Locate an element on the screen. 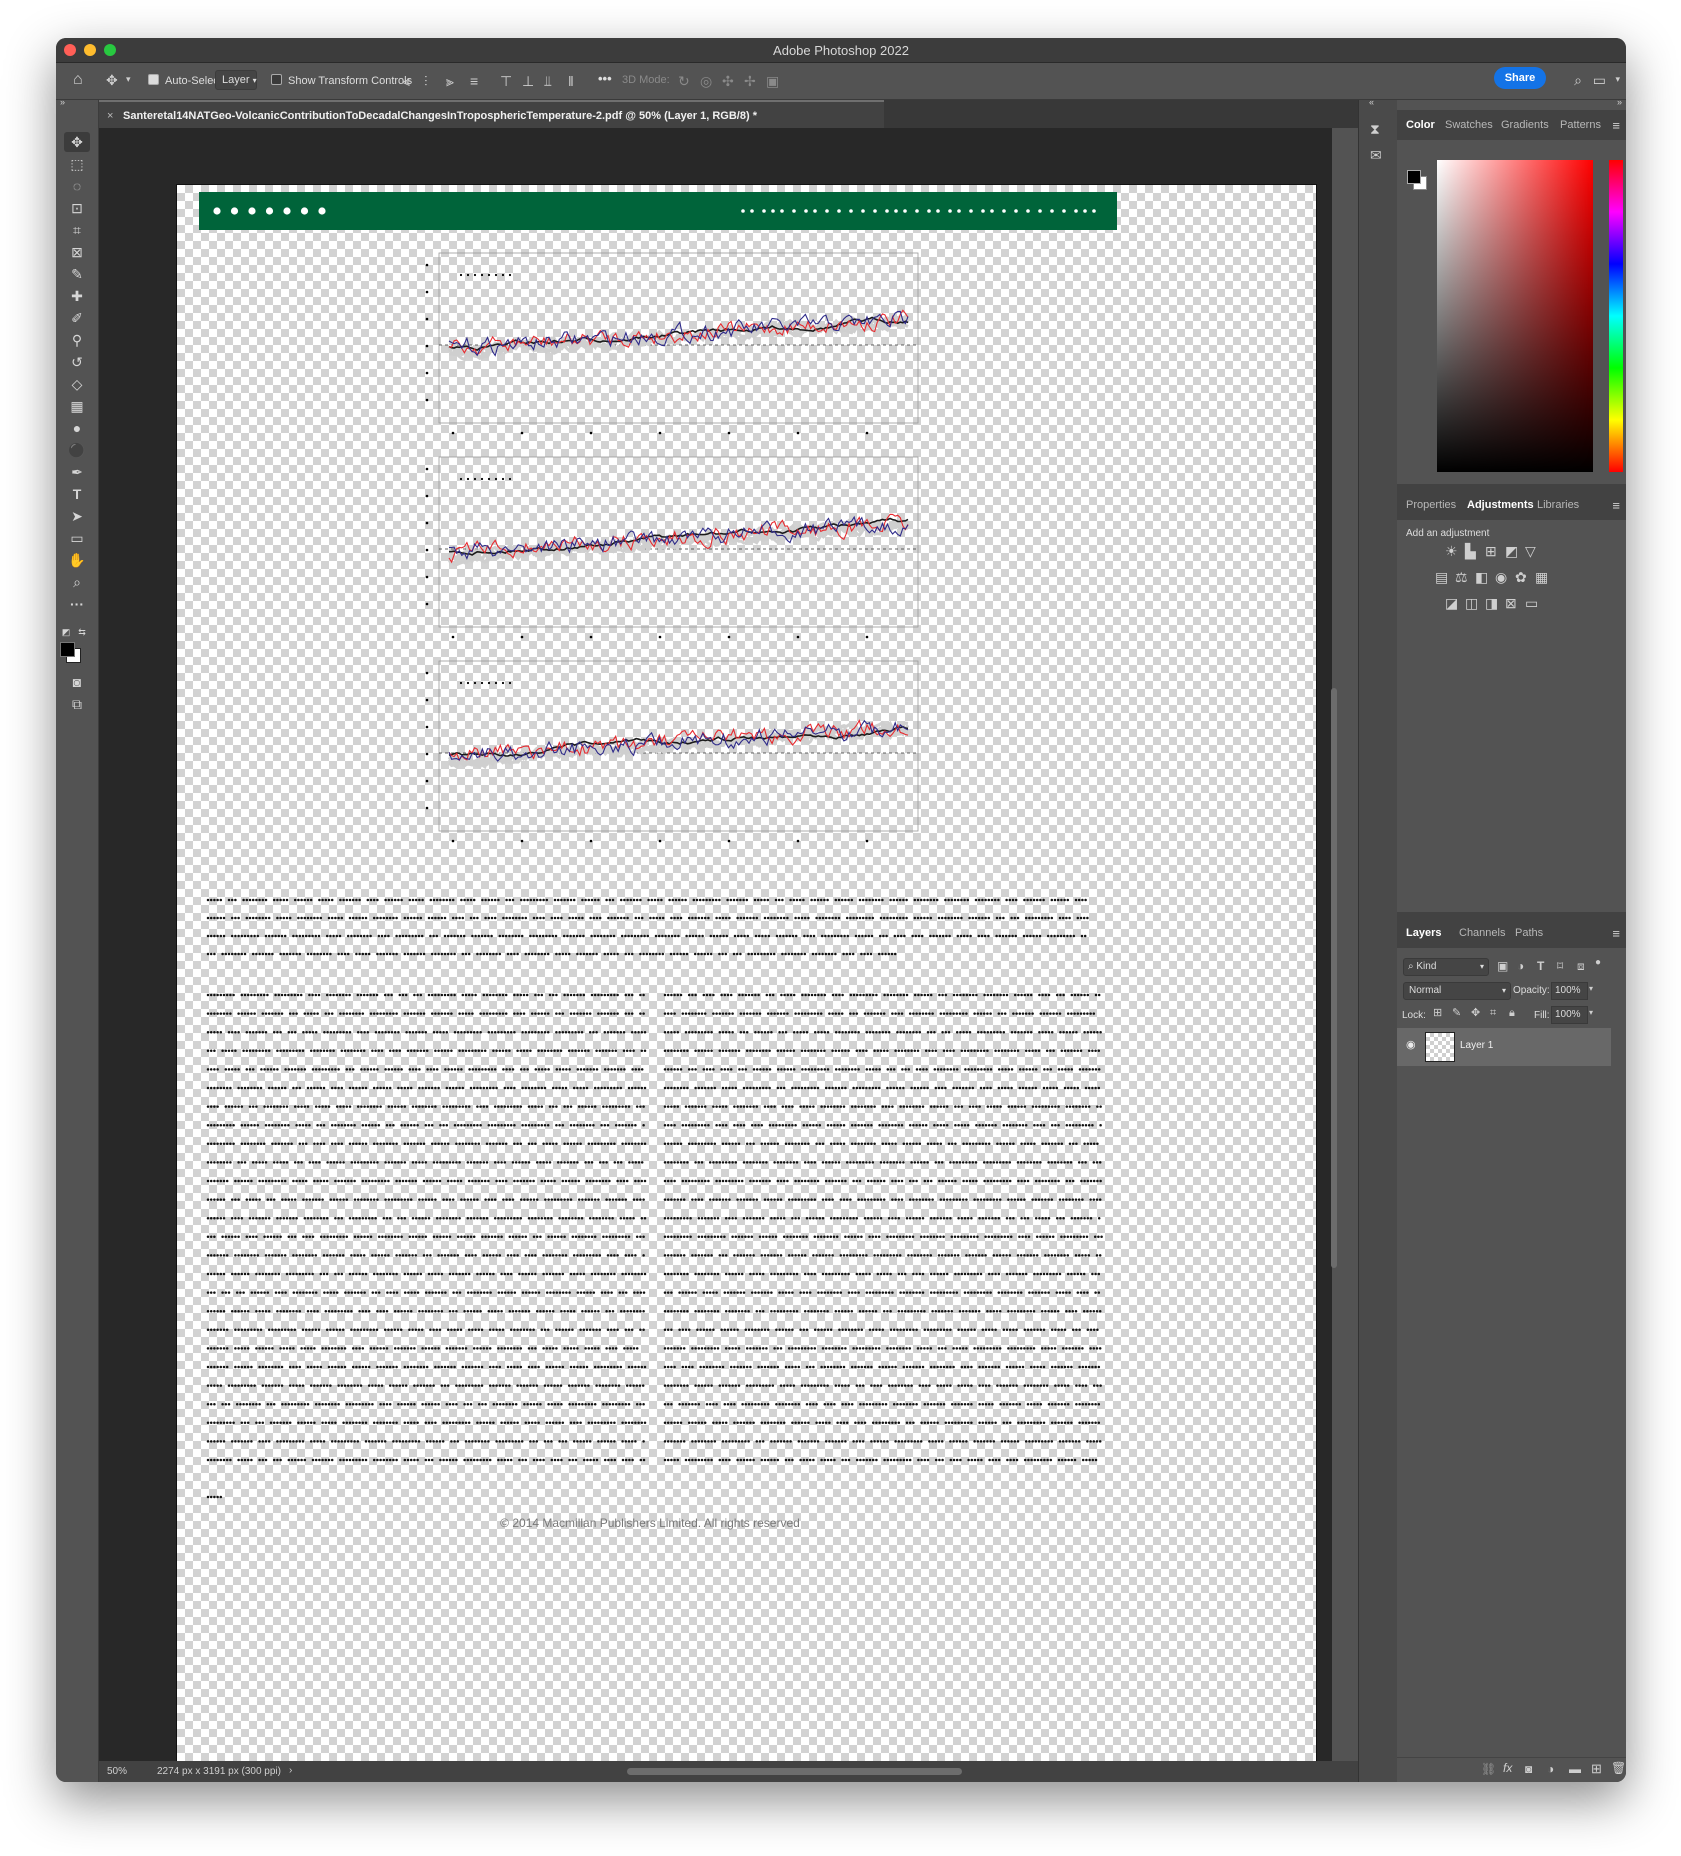  crop-tool-icon: ⌗ is located at coordinates (77, 230).